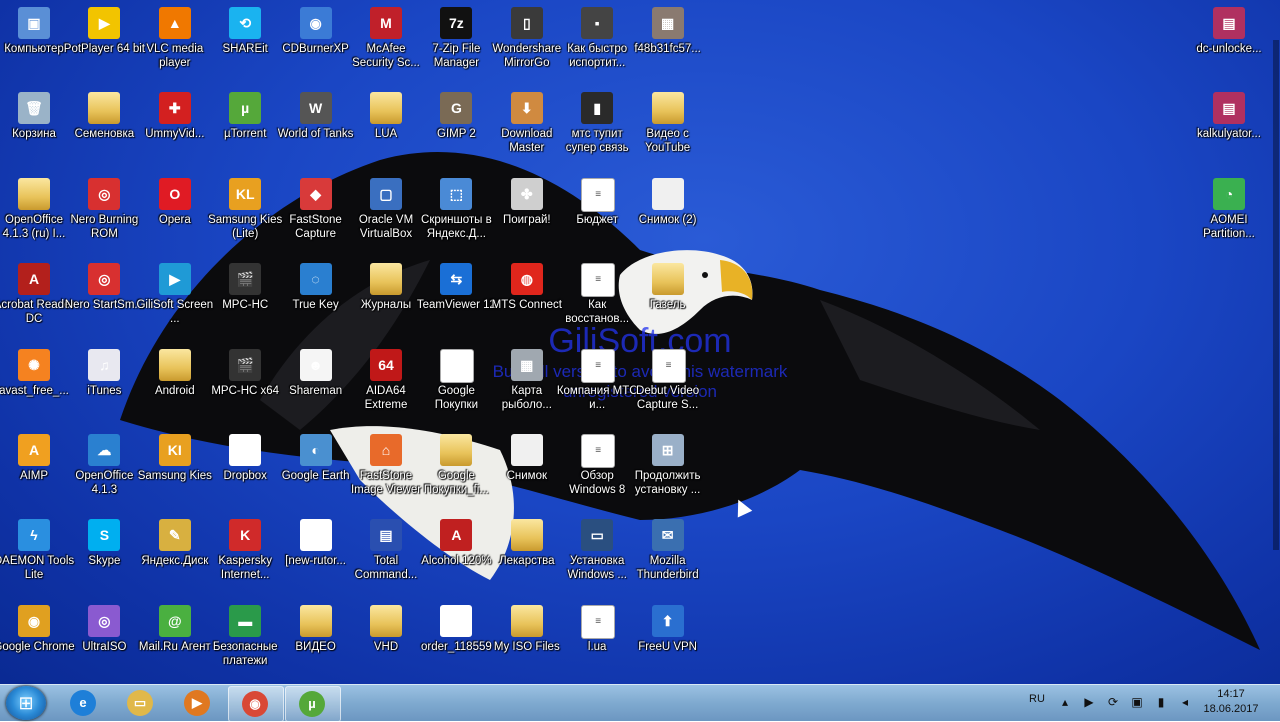 This screenshot has width=1280, height=722. Describe the element at coordinates (245, 300) in the screenshot. I see `desktop-icon: 🎬 MPC-HC` at that location.